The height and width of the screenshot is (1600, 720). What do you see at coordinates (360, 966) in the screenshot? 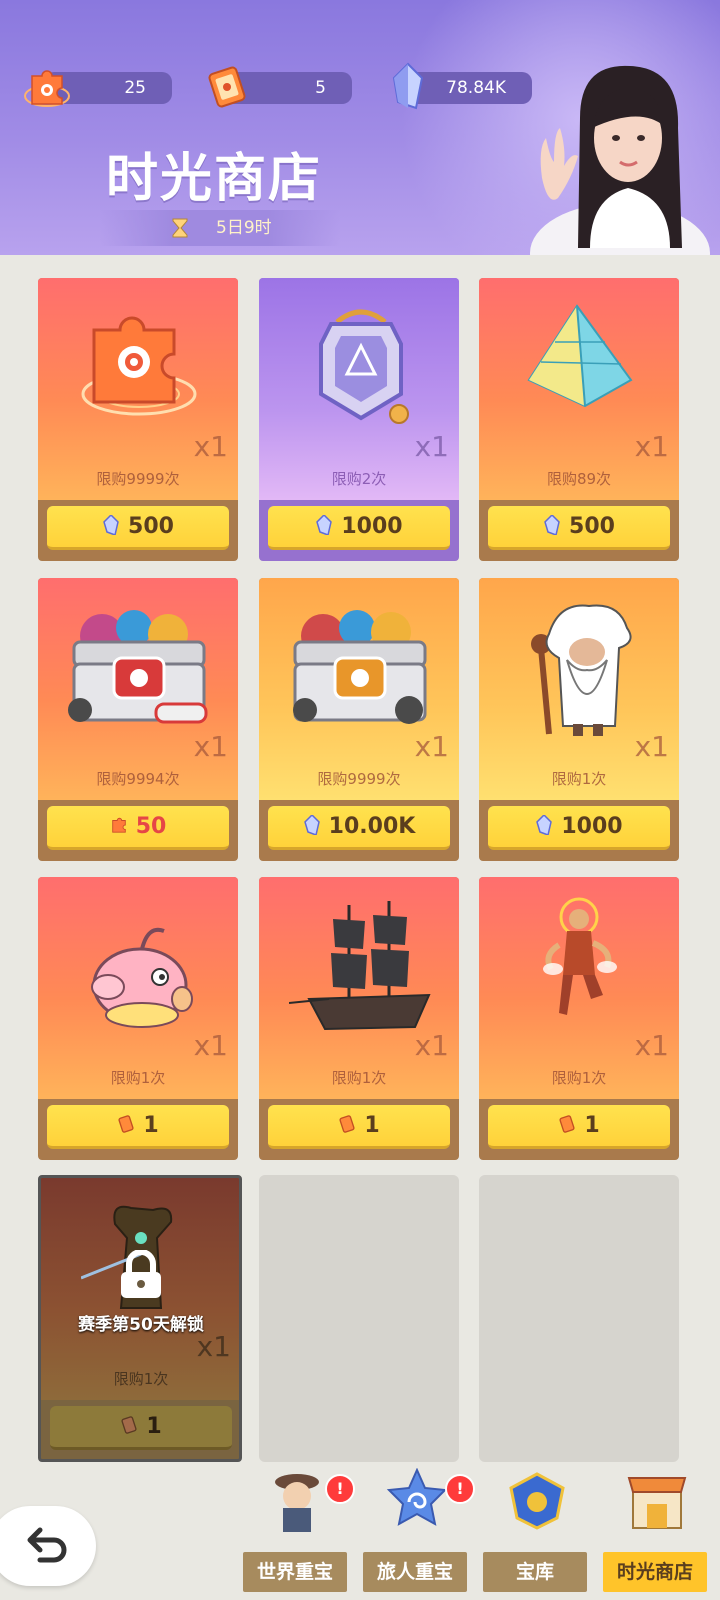
I see `pirate-ship-icon` at bounding box center [360, 966].